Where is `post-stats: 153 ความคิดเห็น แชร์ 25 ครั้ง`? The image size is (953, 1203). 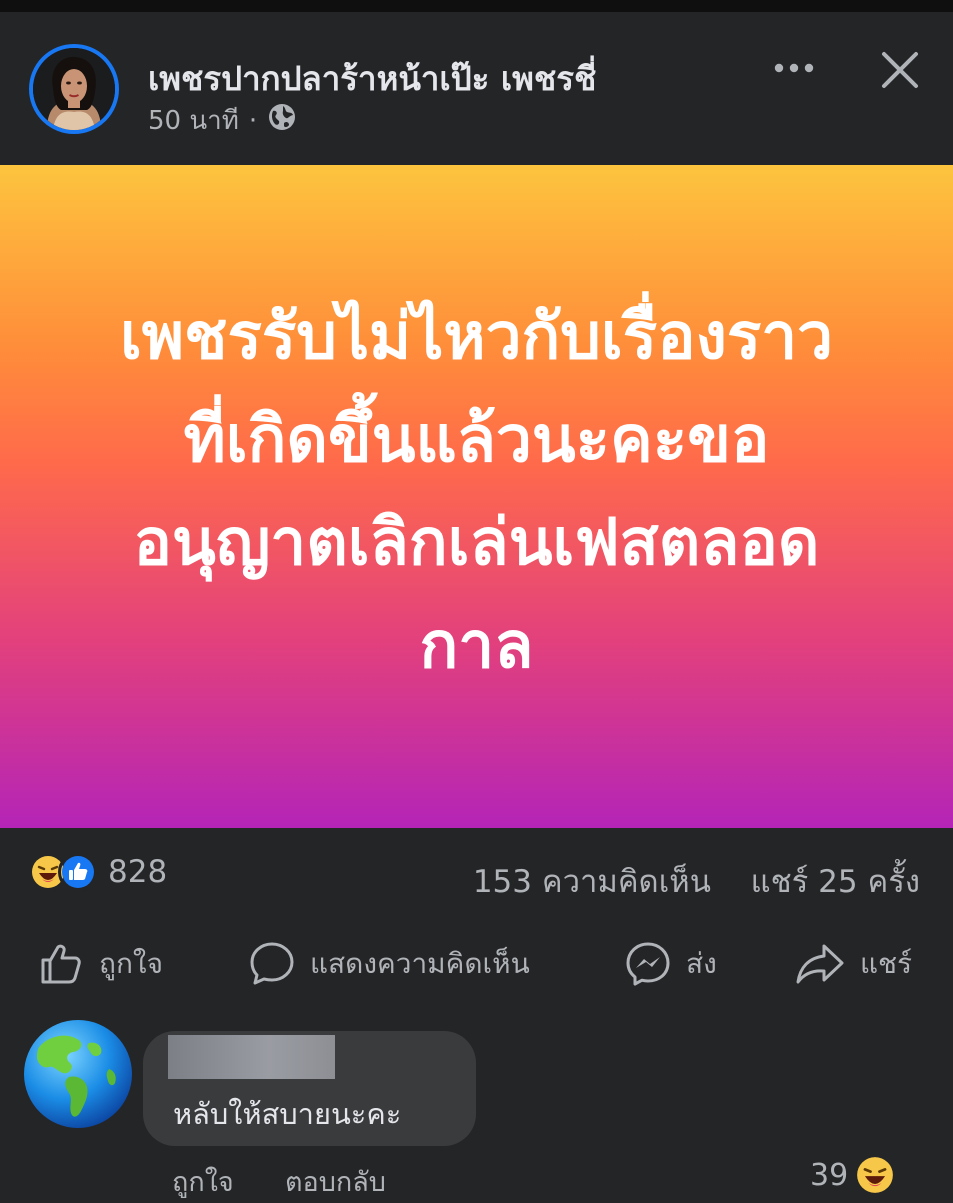
post-stats: 153 ความคิดเห็น แชร์ 25 ครั้ง is located at coordinates (696, 881).